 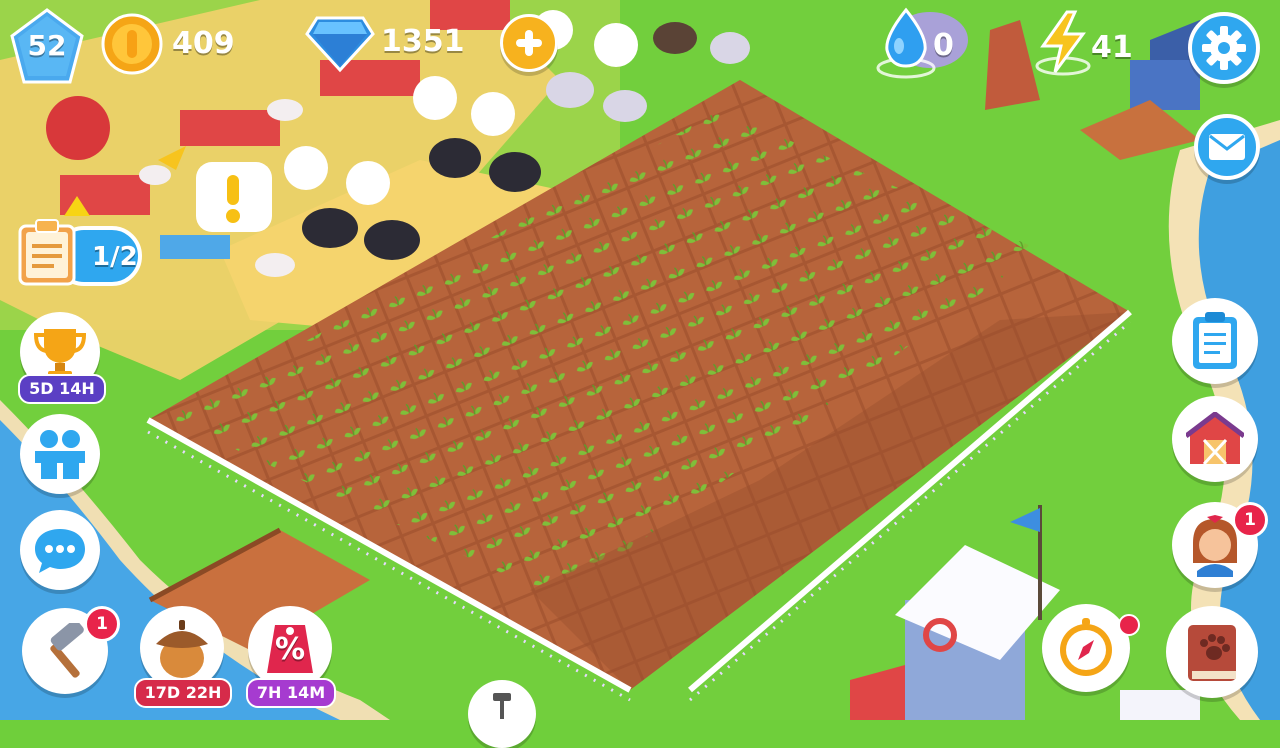 I want to click on chat-button, so click(x=60, y=550).